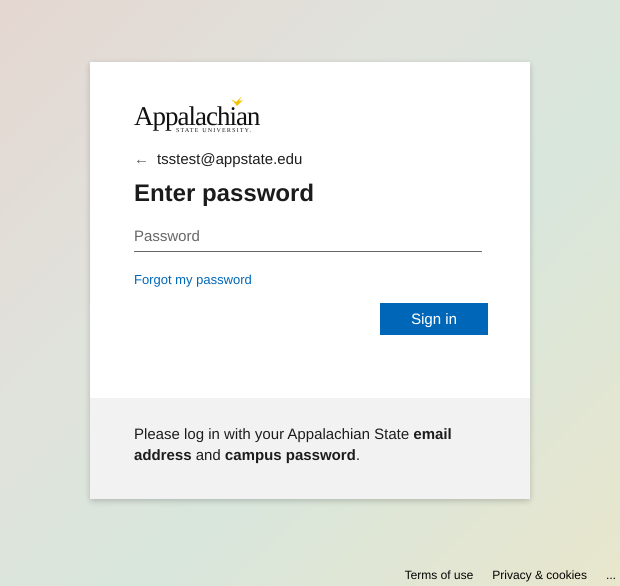 The image size is (620, 586). Describe the element at coordinates (434, 319) in the screenshot. I see `sign-in-button: Sign in` at that location.